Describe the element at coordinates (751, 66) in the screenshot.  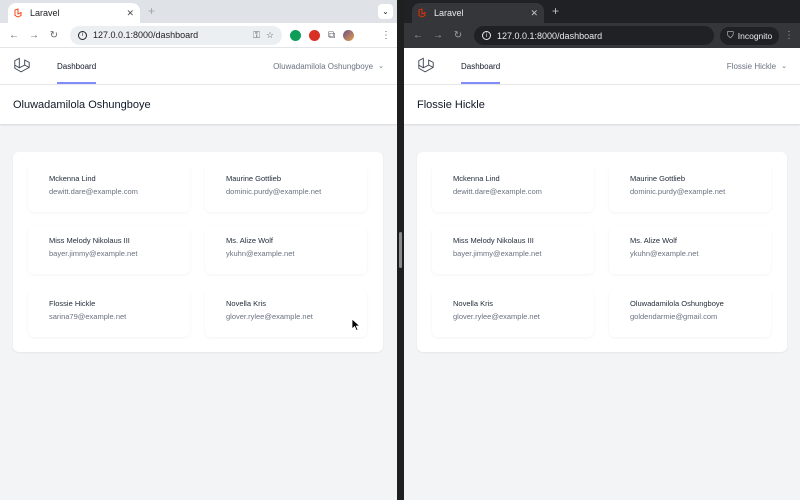
I see `user-name: Flossie Hickle` at that location.